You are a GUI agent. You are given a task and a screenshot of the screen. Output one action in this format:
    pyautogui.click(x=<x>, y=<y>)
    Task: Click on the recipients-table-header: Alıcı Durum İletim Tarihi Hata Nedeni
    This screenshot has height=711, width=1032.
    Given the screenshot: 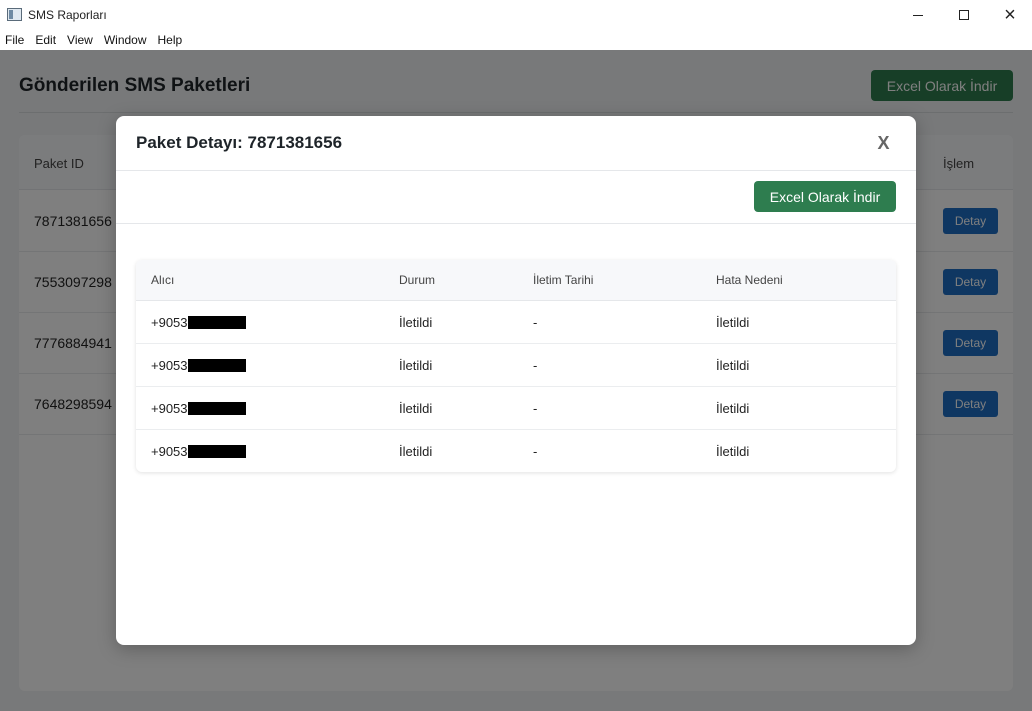 What is the action you would take?
    pyautogui.click(x=516, y=280)
    